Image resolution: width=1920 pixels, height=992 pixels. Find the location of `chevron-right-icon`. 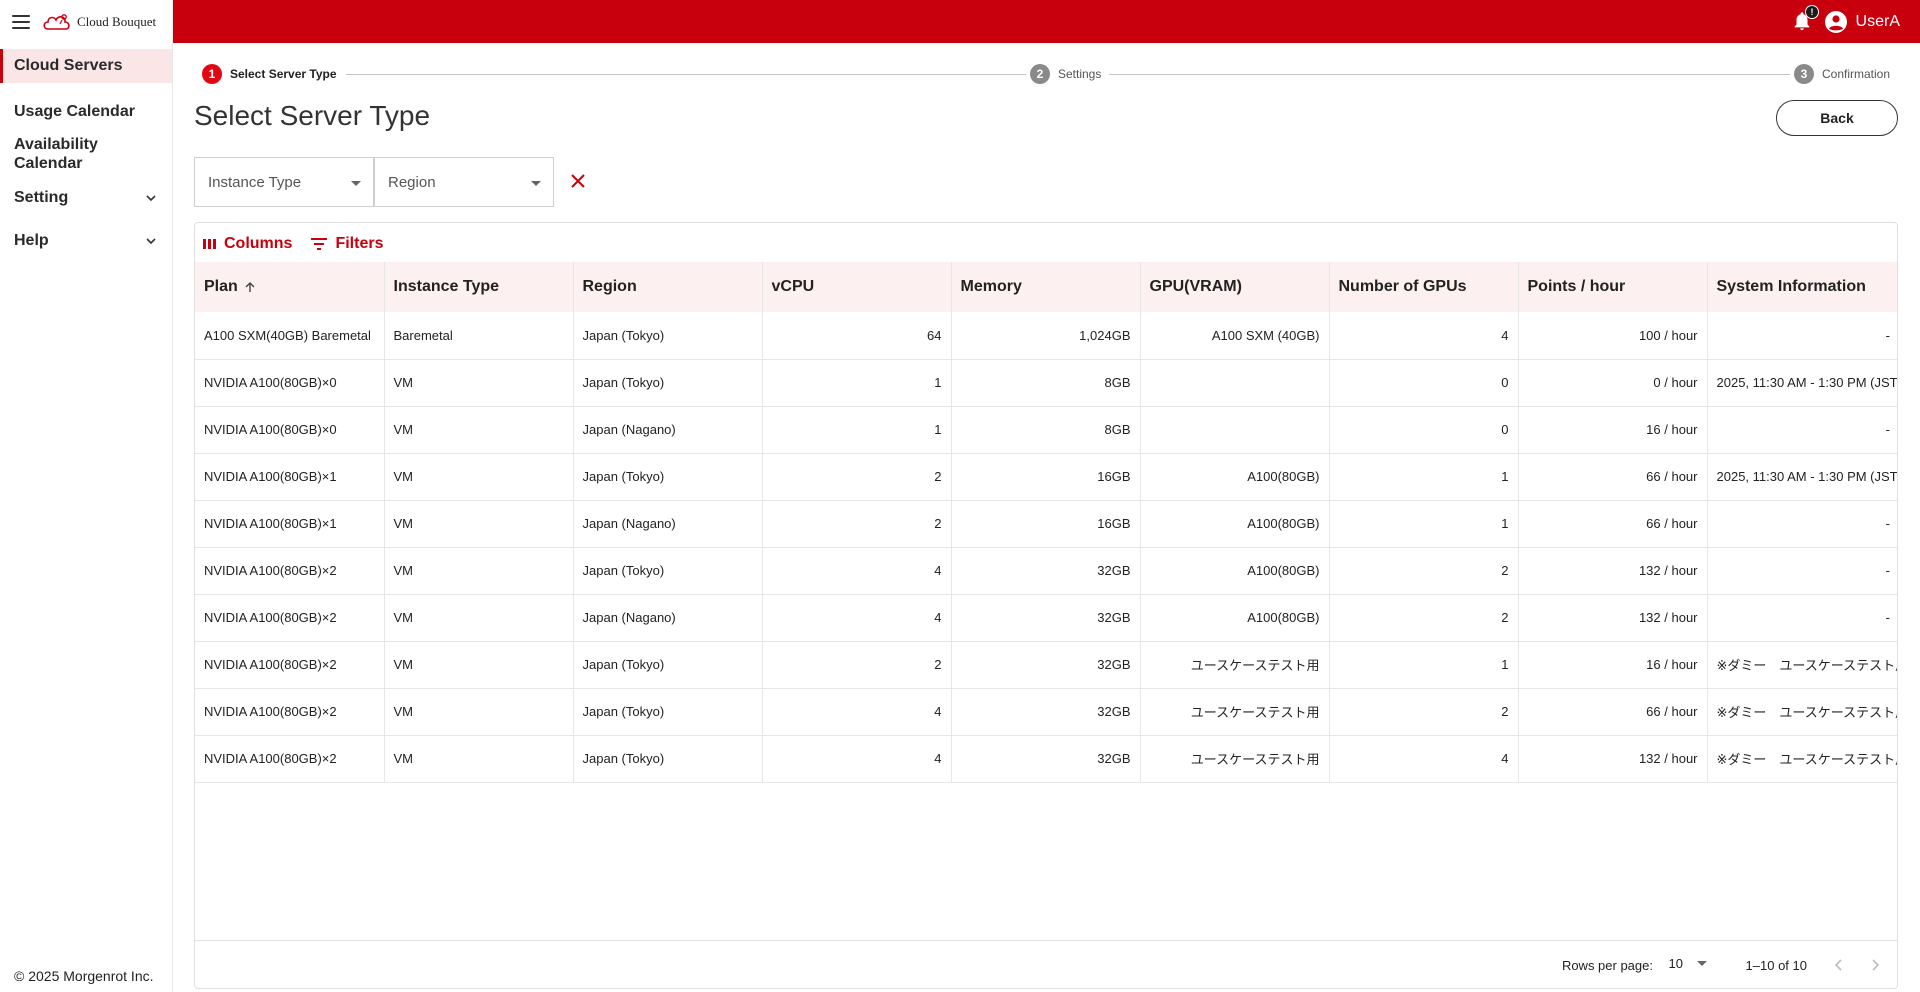

chevron-right-icon is located at coordinates (1875, 965).